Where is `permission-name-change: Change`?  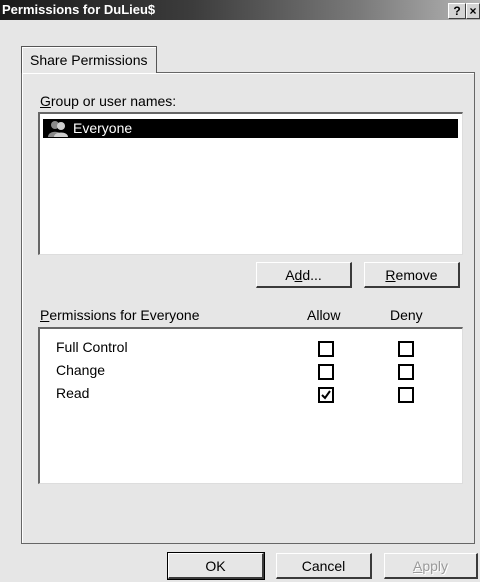
permission-name-change: Change is located at coordinates (81, 370).